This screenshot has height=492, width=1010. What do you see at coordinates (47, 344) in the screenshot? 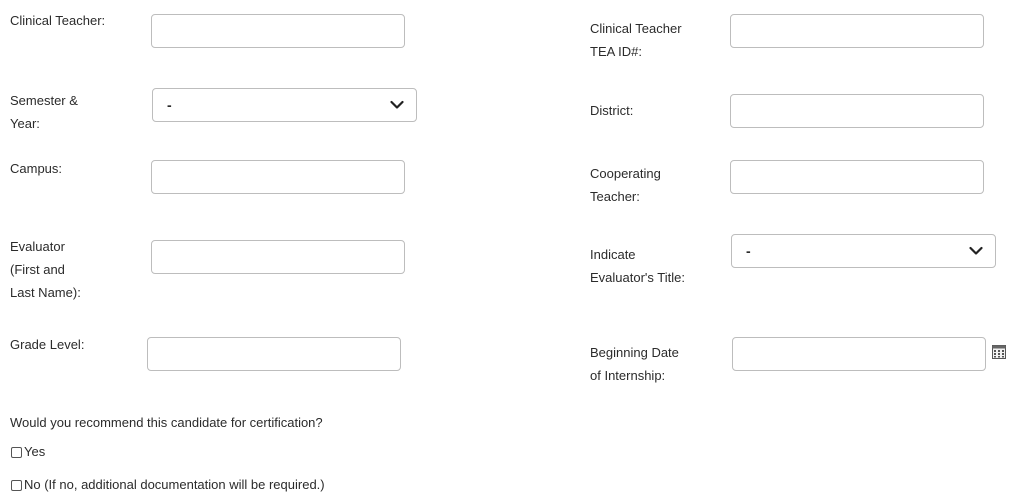
I see `grade-level-label: Grade Level:` at bounding box center [47, 344].